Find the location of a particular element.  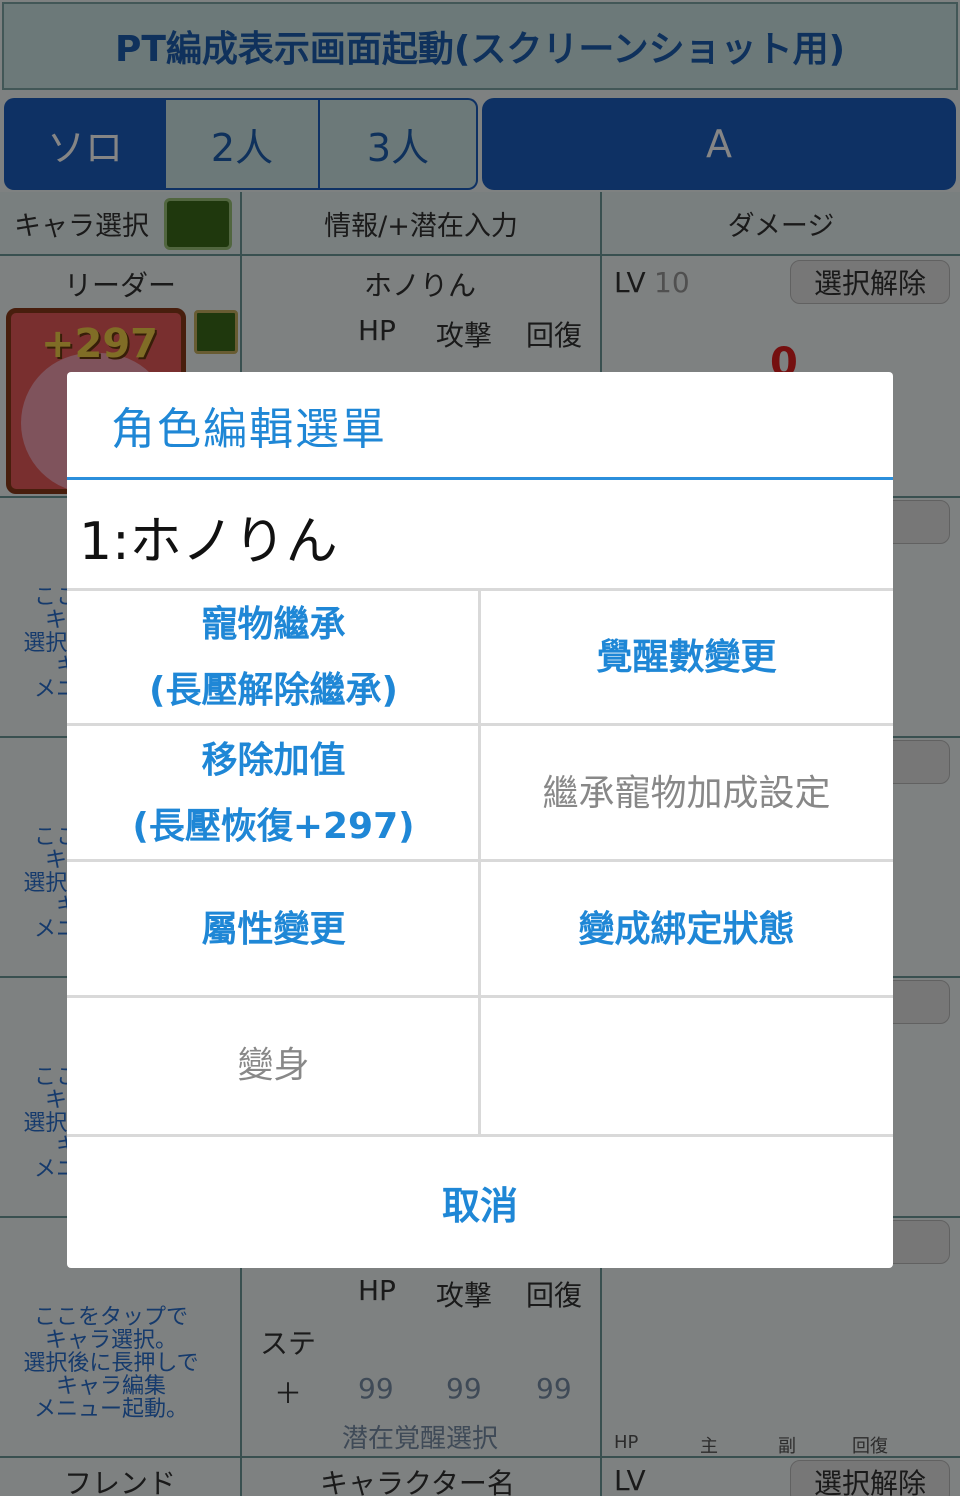

option-line2: (長壓恢復+297) is located at coordinates (273, 826).